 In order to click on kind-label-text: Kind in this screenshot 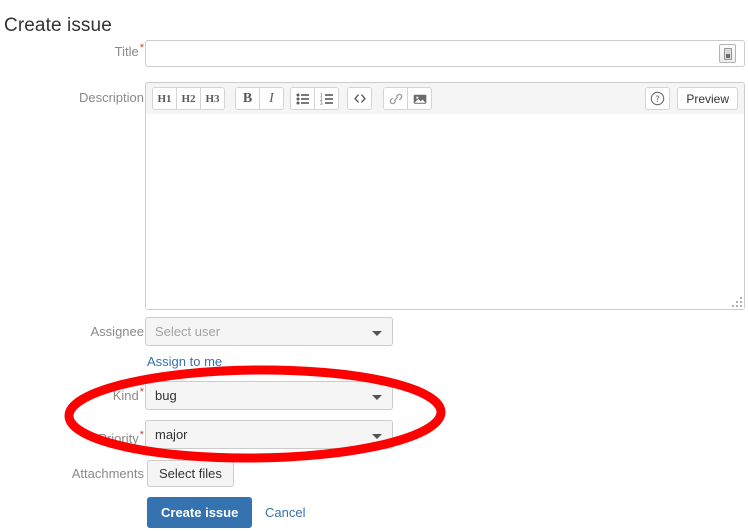, I will do `click(125, 395)`.